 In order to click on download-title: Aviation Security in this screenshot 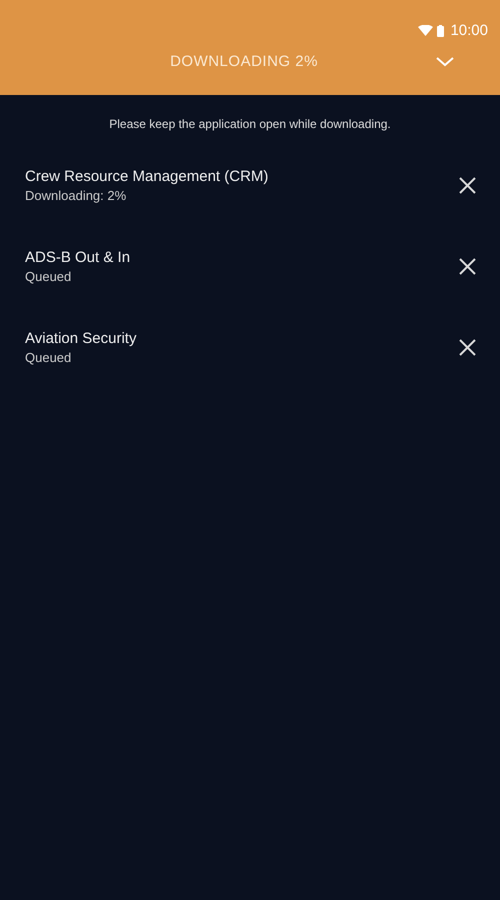, I will do `click(80, 338)`.